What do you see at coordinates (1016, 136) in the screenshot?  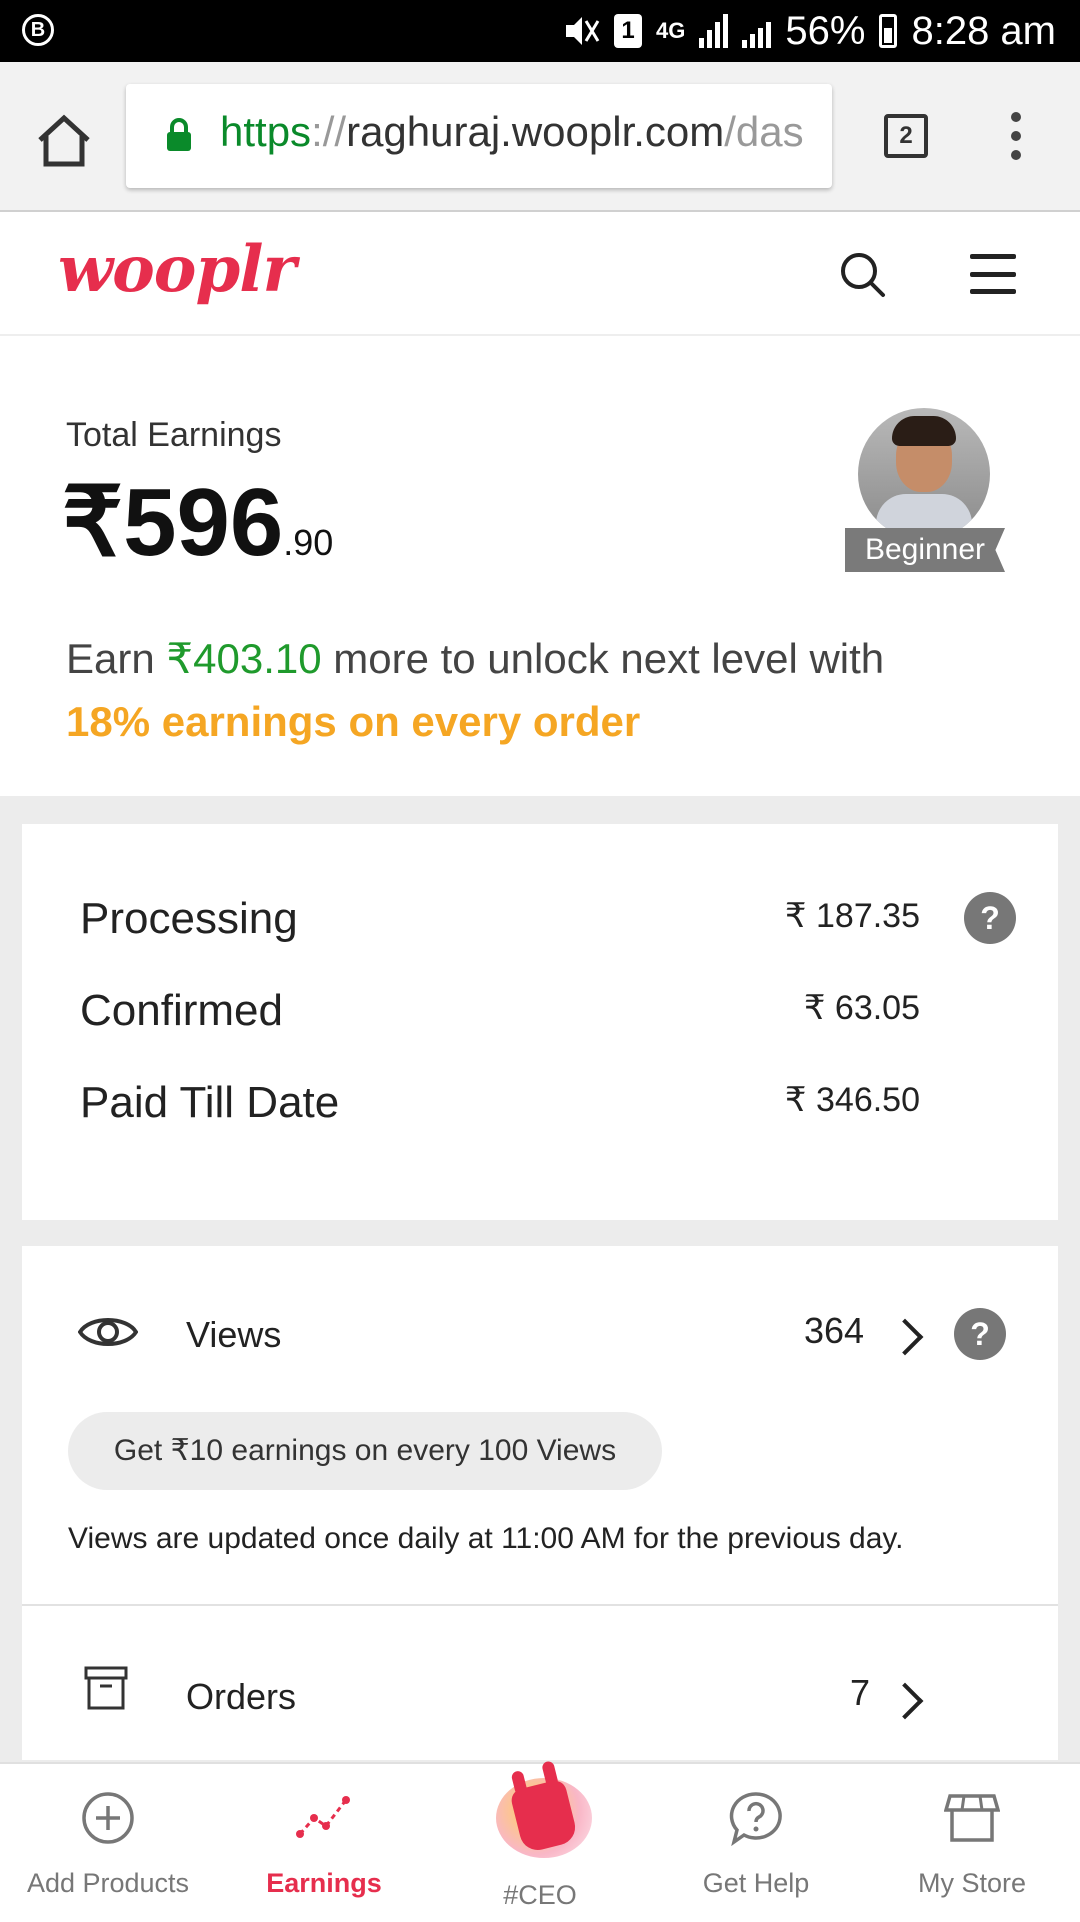 I see `overflow-menu-icon` at bounding box center [1016, 136].